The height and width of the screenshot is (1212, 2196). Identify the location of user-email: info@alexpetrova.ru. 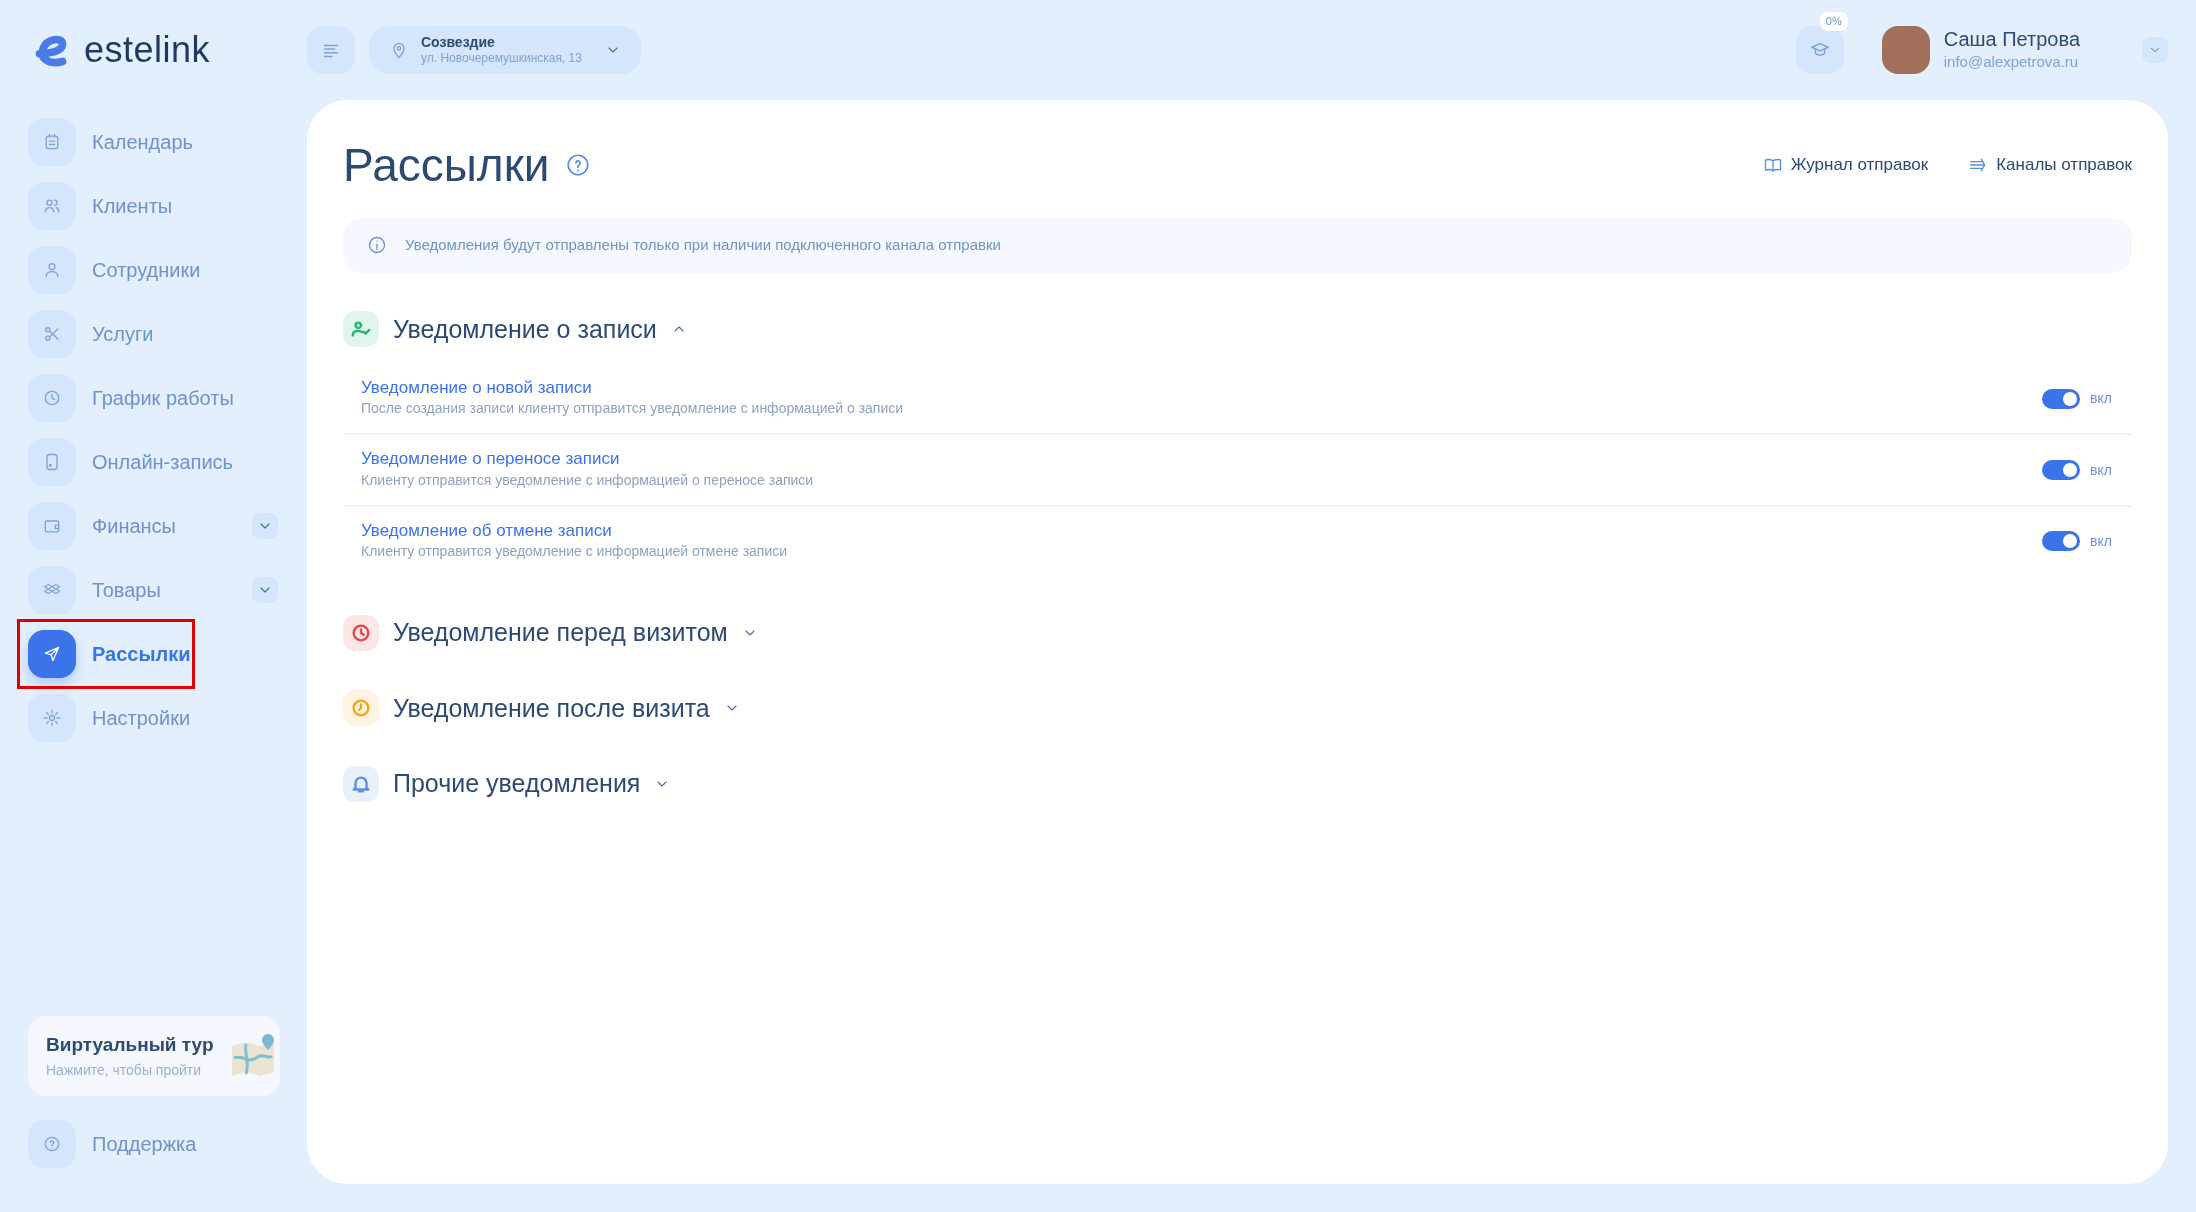
(2011, 61).